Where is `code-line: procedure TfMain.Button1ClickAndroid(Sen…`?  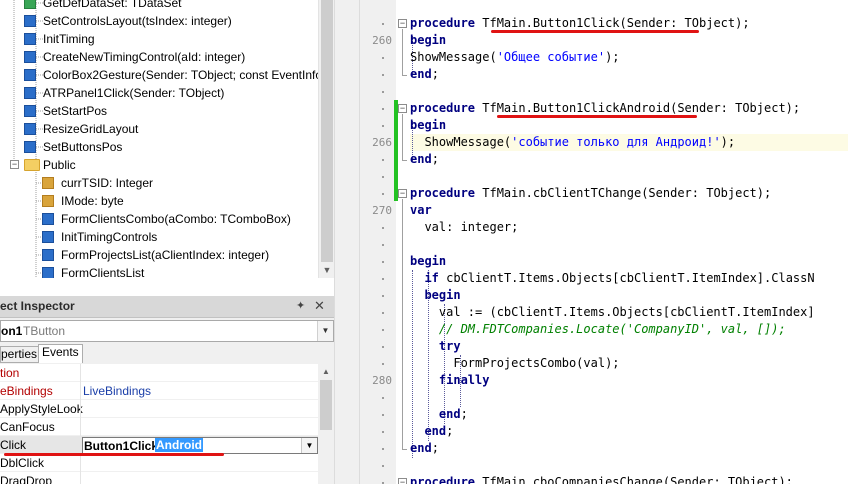
code-line: procedure TfMain.Button1ClickAndroid(Sen… is located at coordinates (605, 108).